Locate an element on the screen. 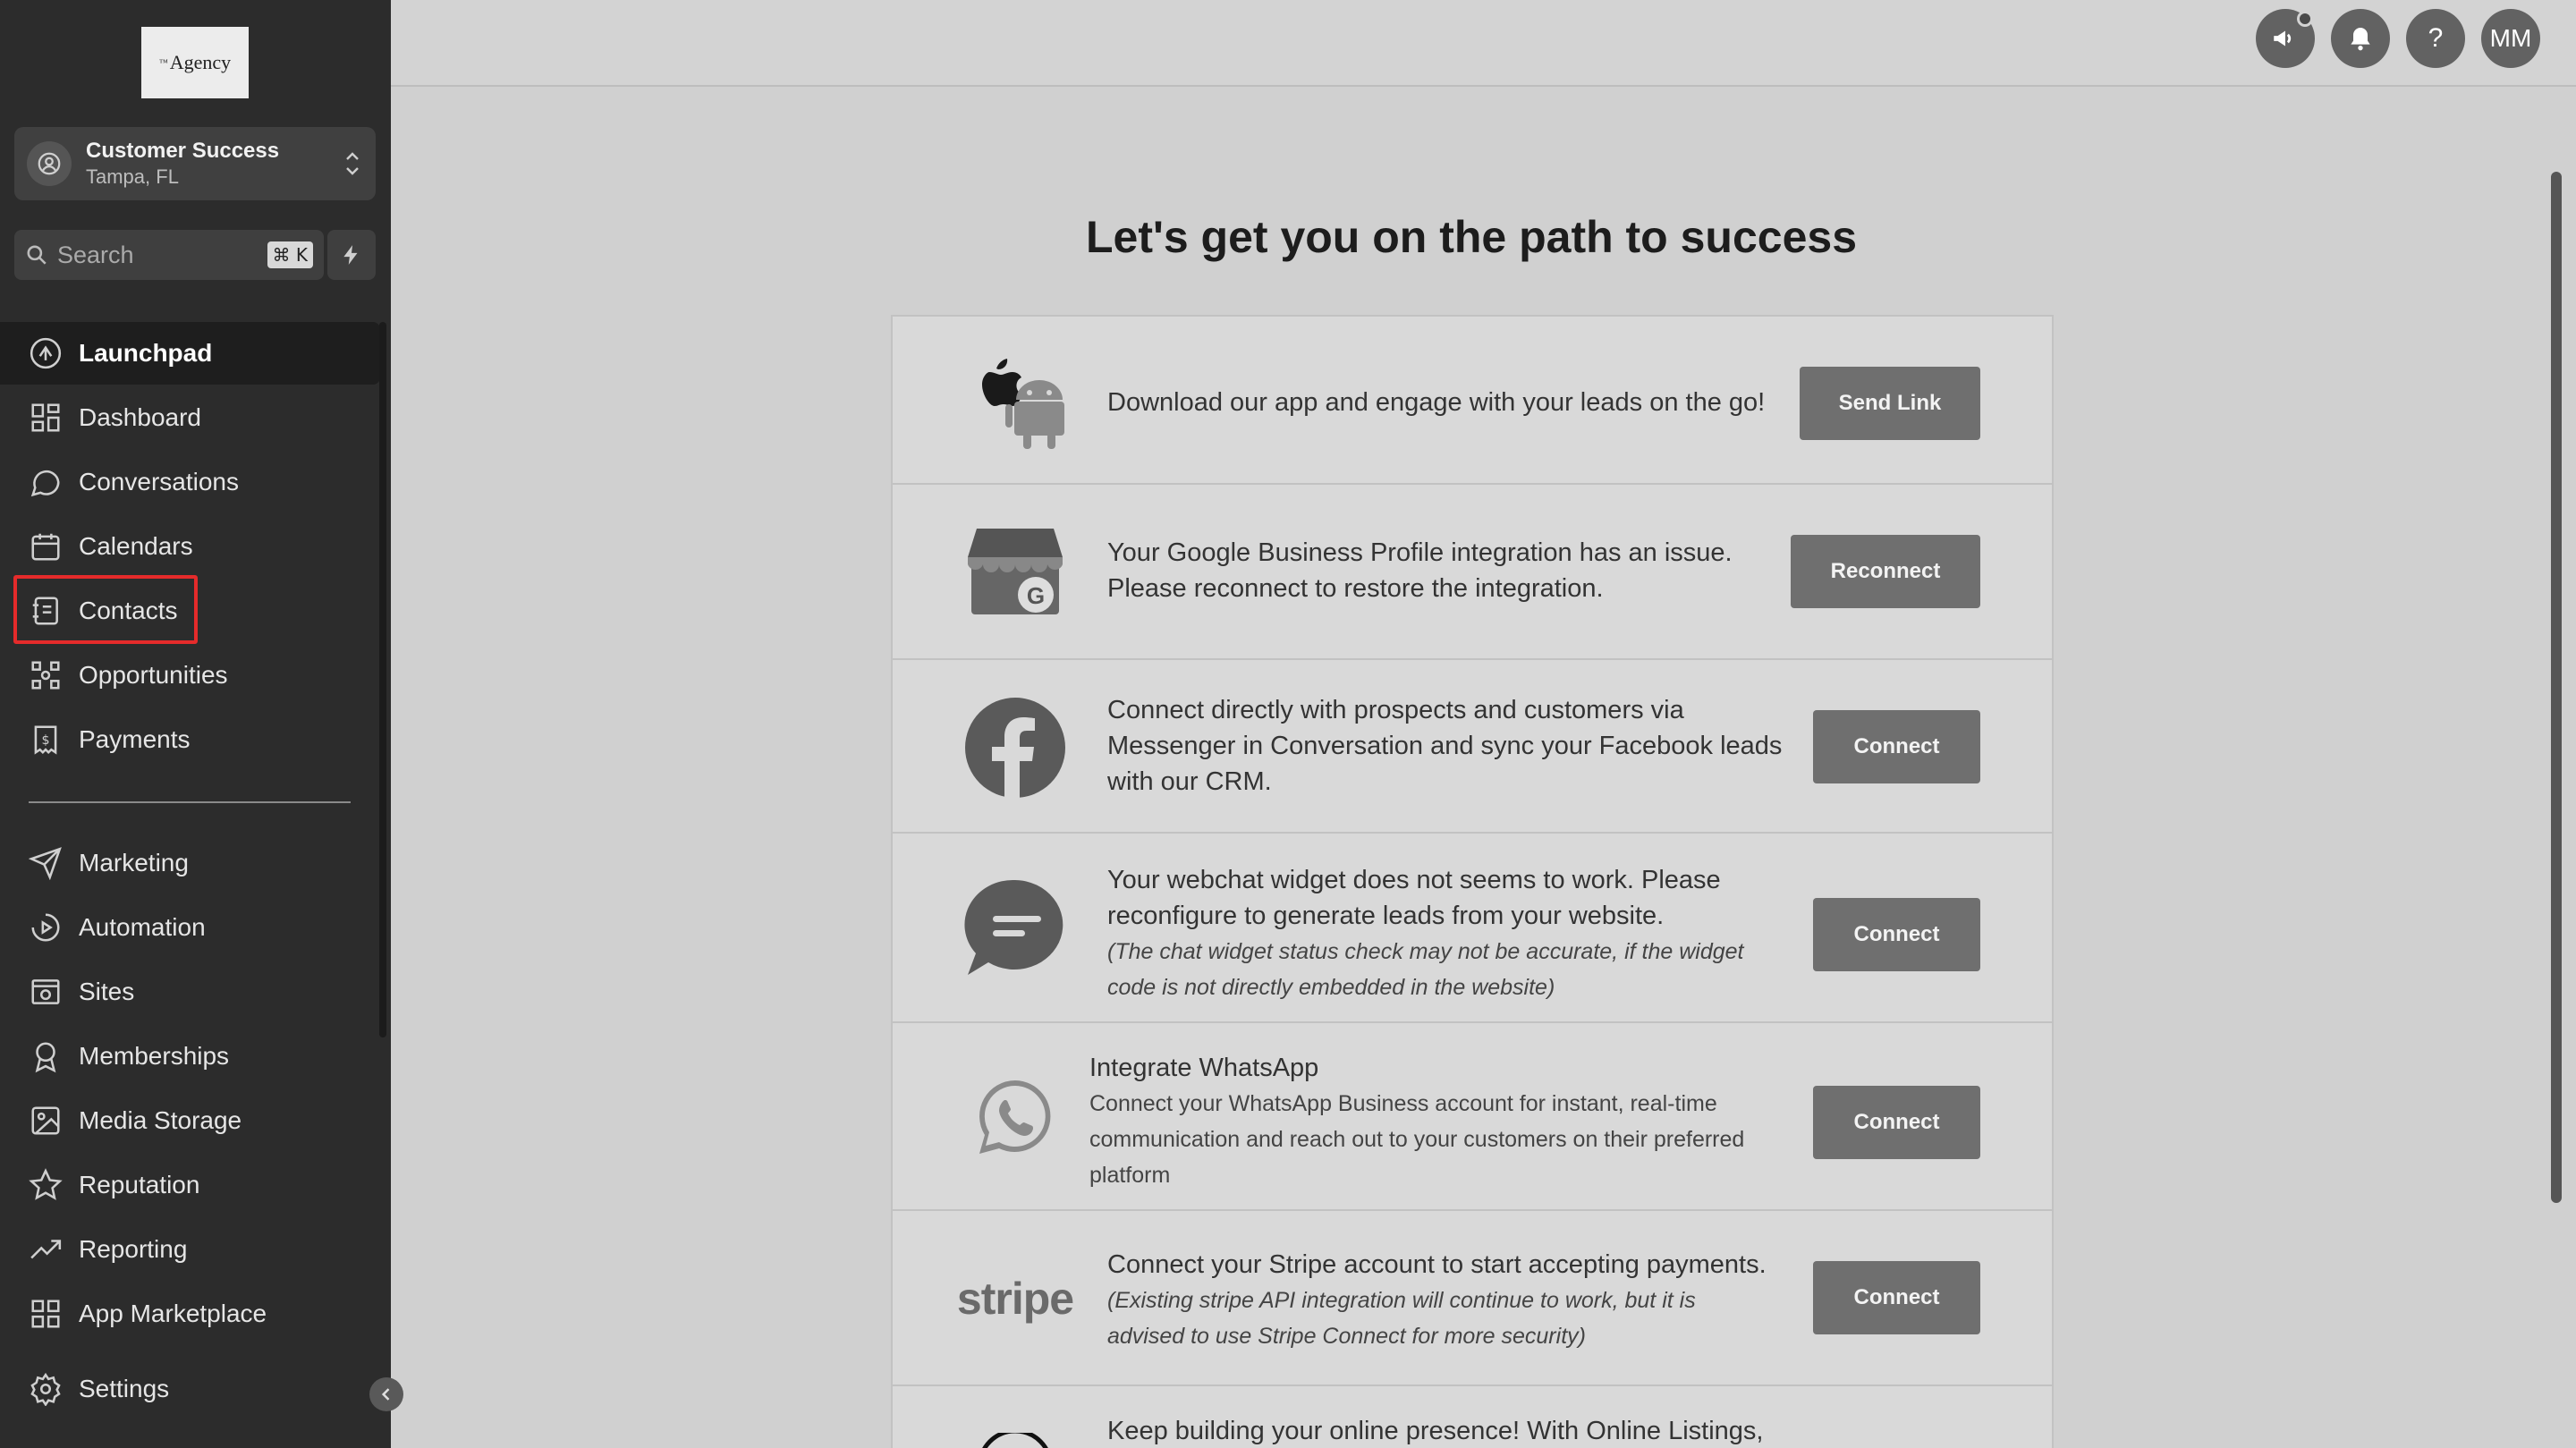  card-text-line: platform is located at coordinates (1130, 1175).